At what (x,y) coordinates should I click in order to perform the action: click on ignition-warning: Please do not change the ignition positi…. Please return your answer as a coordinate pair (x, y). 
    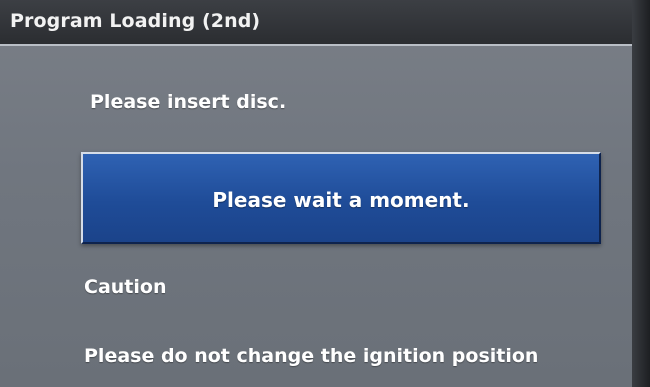
    Looking at the image, I should click on (311, 356).